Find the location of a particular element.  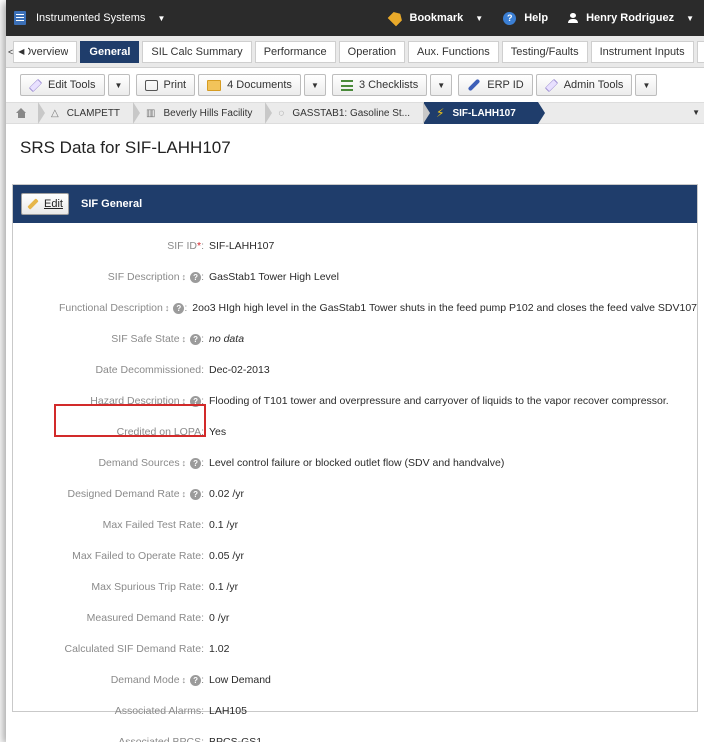

documents-button: 4 Documents is located at coordinates (249, 85).